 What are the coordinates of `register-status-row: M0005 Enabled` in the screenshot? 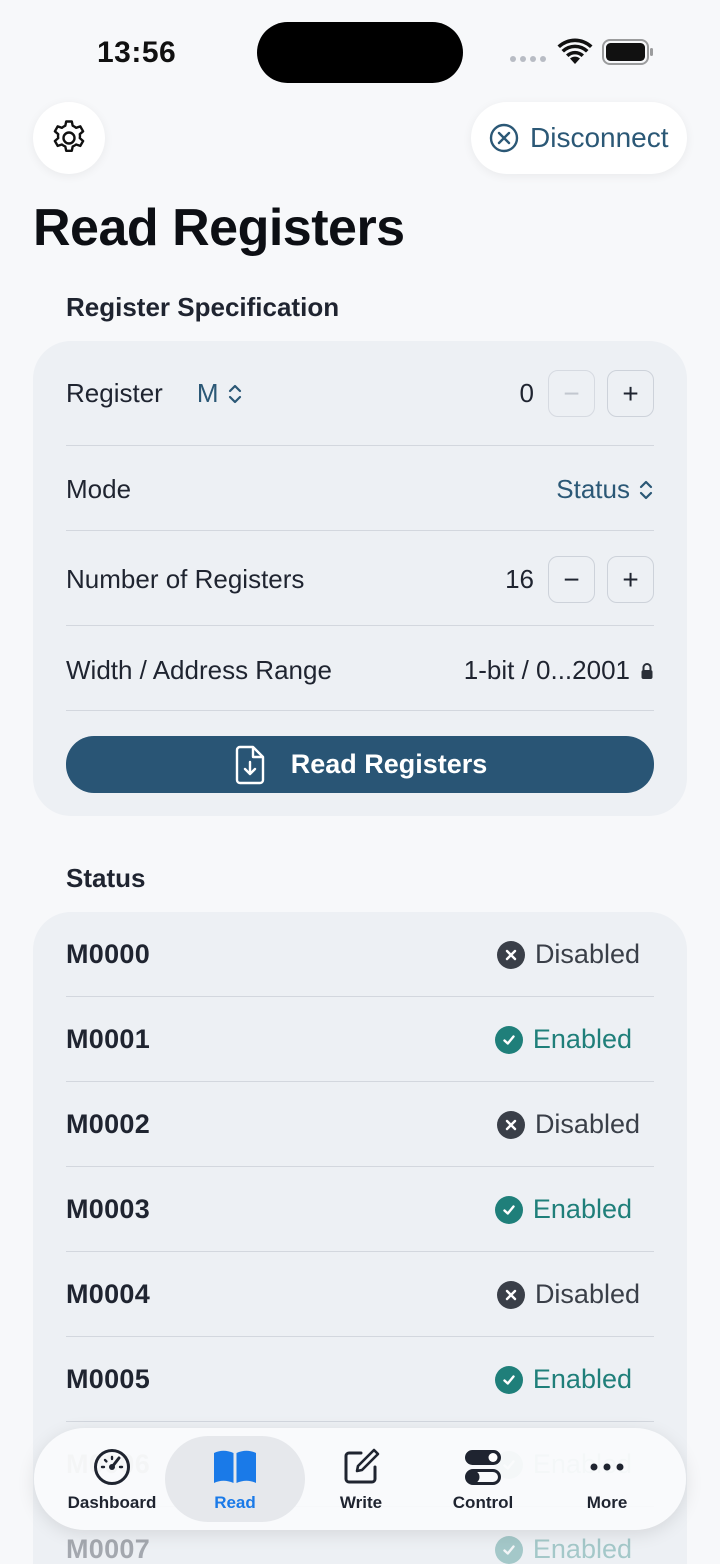 It's located at (360, 1379).